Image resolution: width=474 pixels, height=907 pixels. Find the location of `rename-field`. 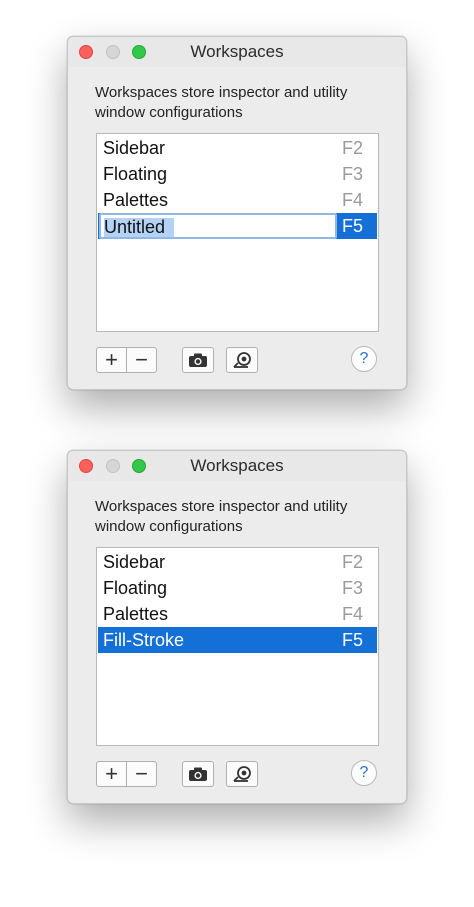

rename-field is located at coordinates (218, 226).